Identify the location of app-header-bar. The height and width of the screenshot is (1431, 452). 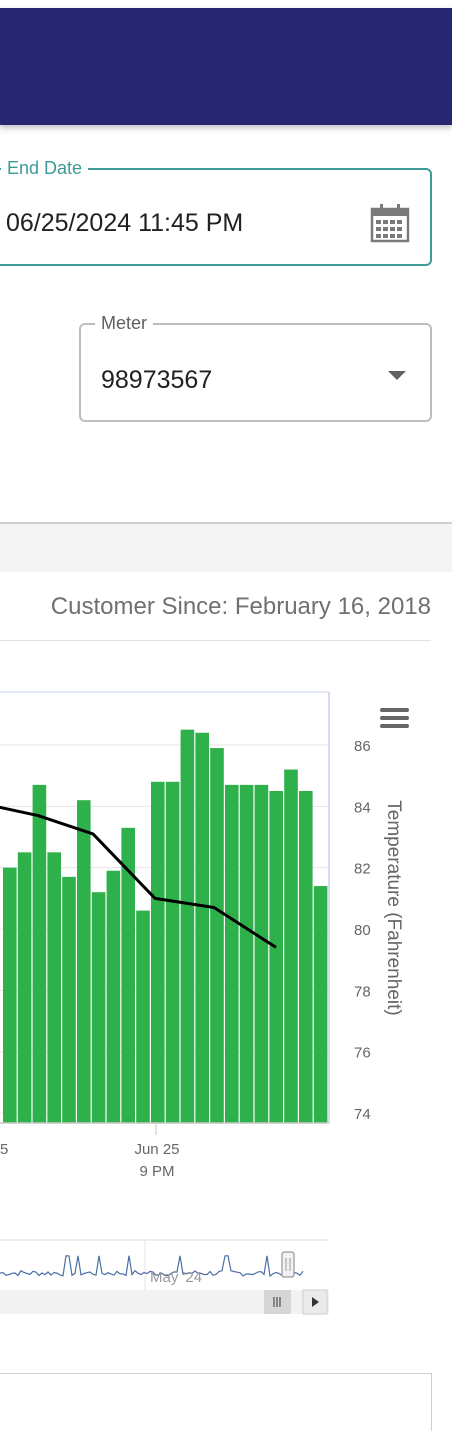
(226, 66).